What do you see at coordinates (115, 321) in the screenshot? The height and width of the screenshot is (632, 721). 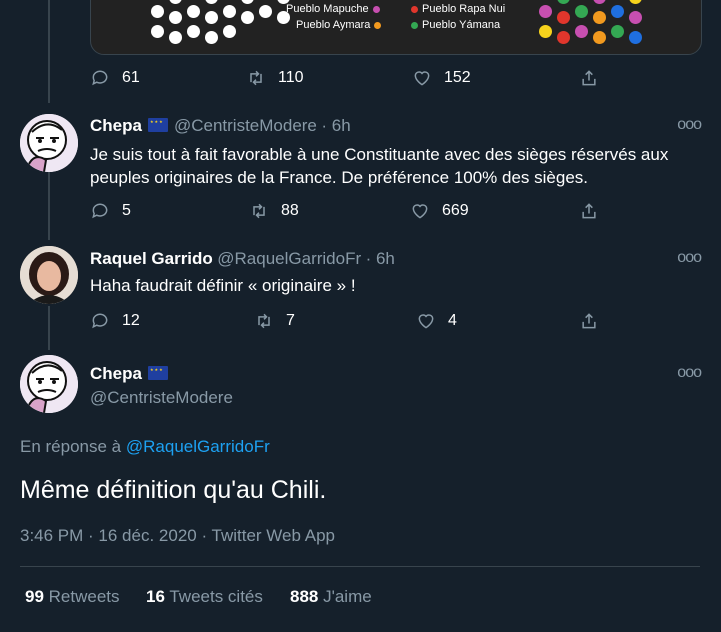 I see `reply-button: 12` at bounding box center [115, 321].